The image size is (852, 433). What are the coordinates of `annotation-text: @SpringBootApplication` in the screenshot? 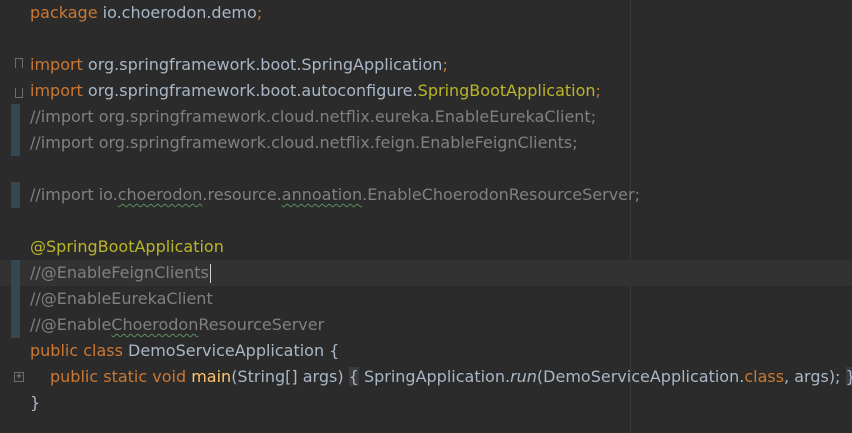 It's located at (127, 246).